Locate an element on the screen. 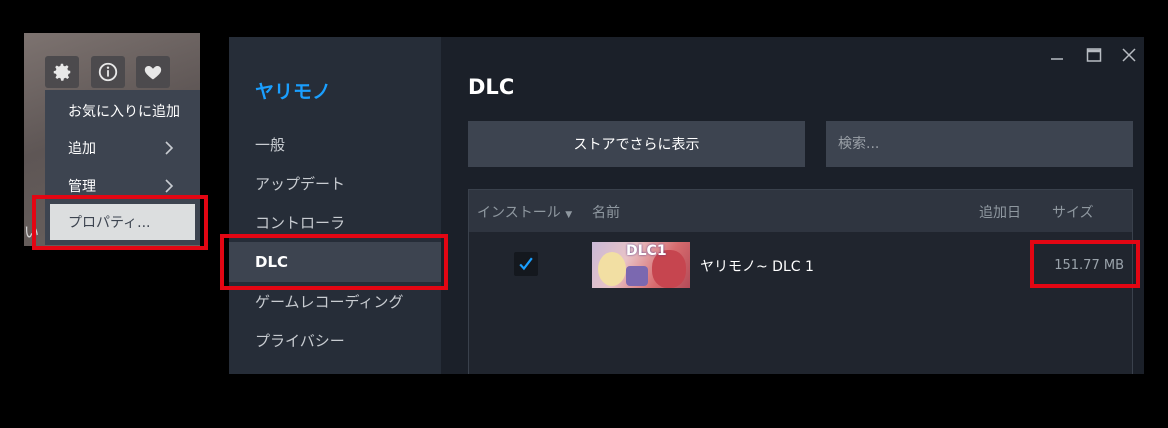  menu-item-favorite: お気に入りに追加 is located at coordinates (122, 111).